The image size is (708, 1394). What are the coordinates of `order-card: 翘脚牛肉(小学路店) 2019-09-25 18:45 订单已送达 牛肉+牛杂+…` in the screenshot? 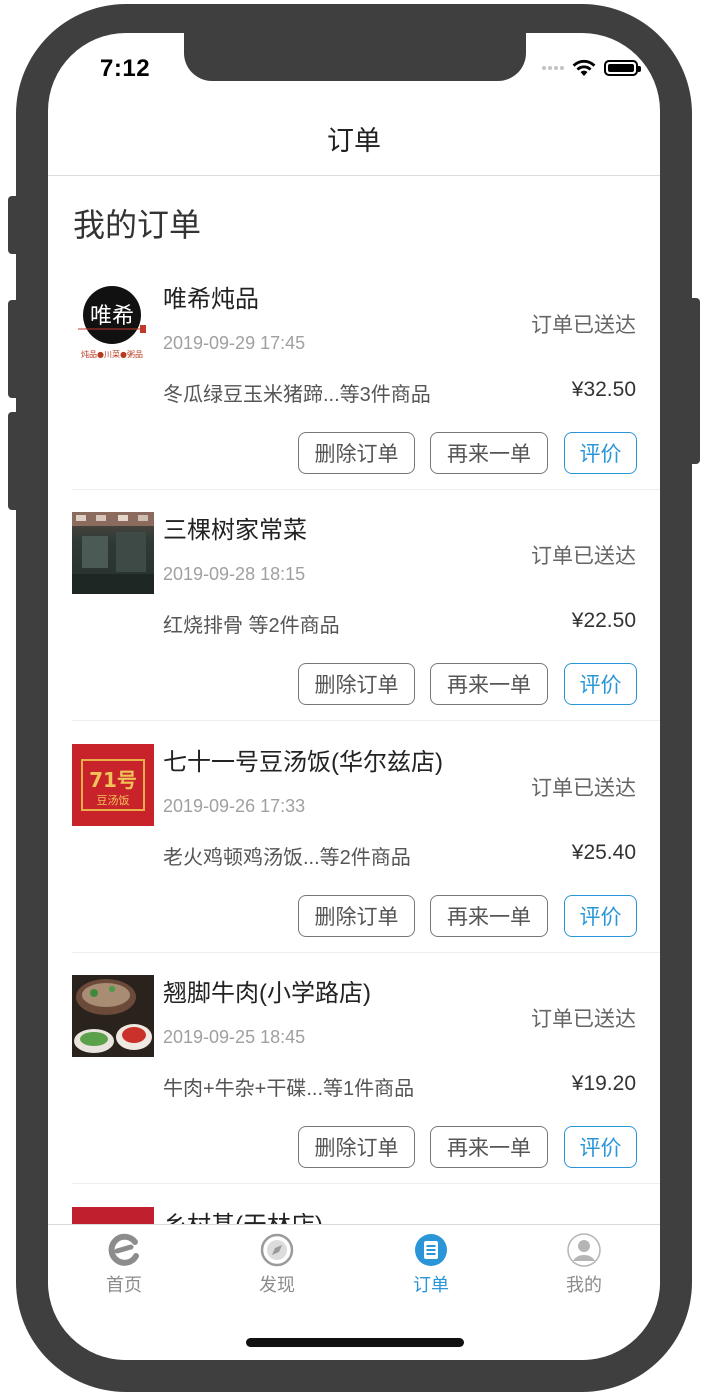 It's located at (366, 1068).